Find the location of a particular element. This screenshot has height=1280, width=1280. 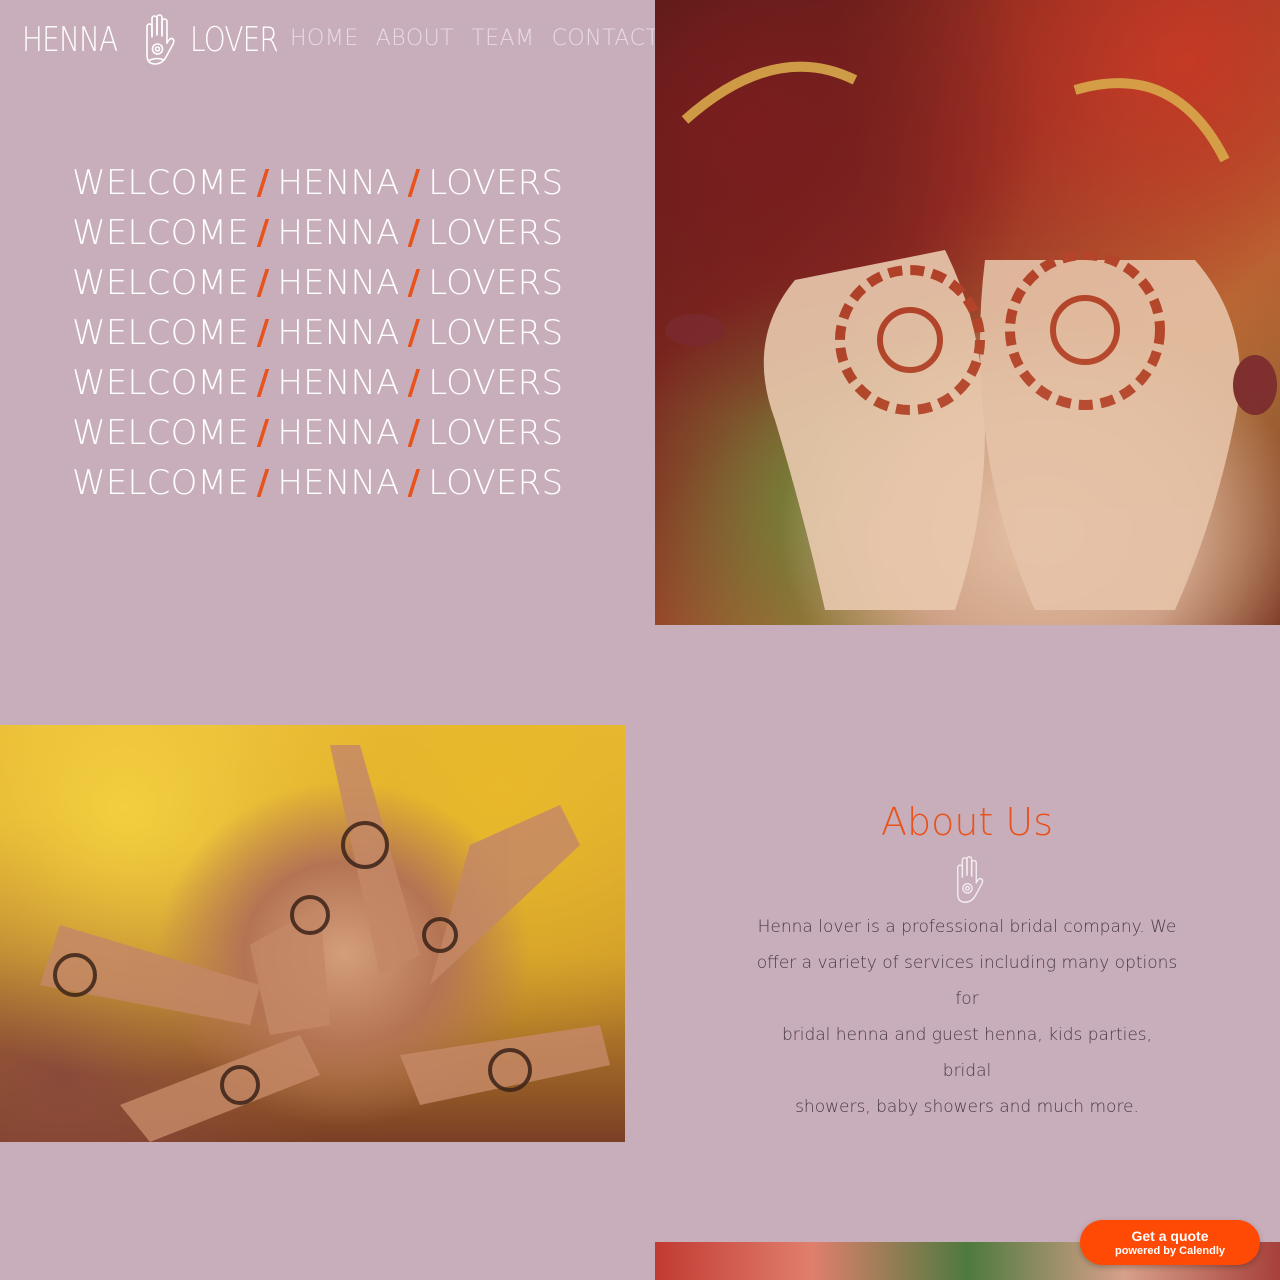

hands-illustration is located at coordinates (325, 943).